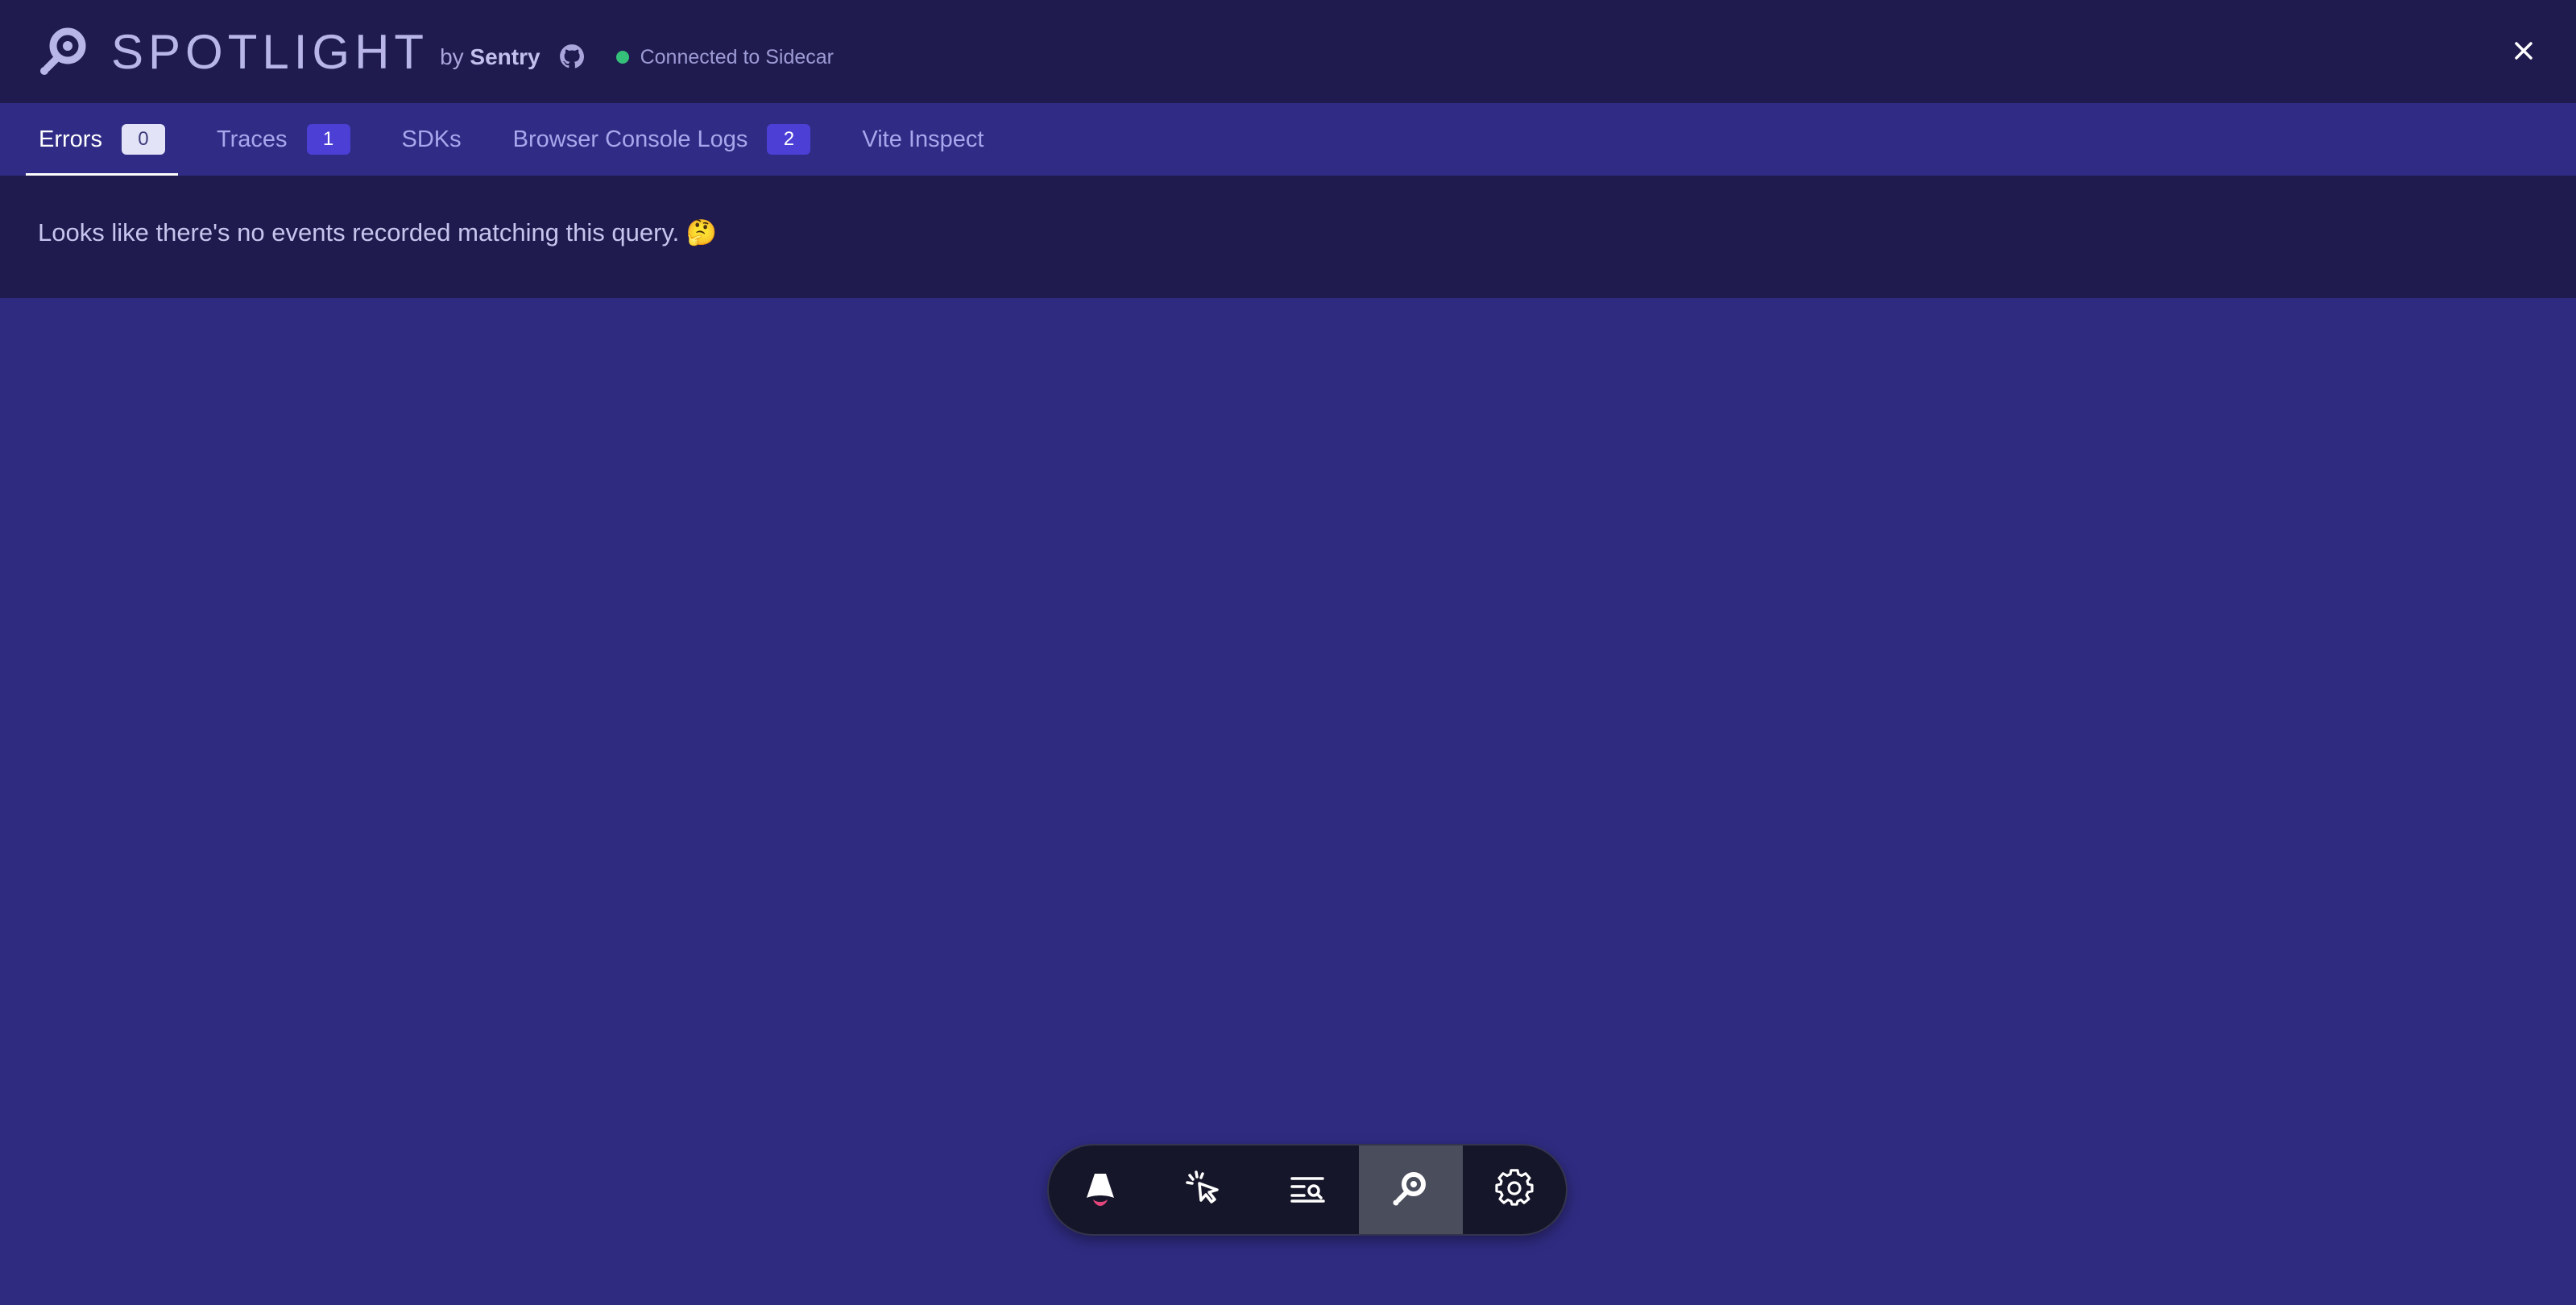  I want to click on spotlight-button, so click(1411, 1190).